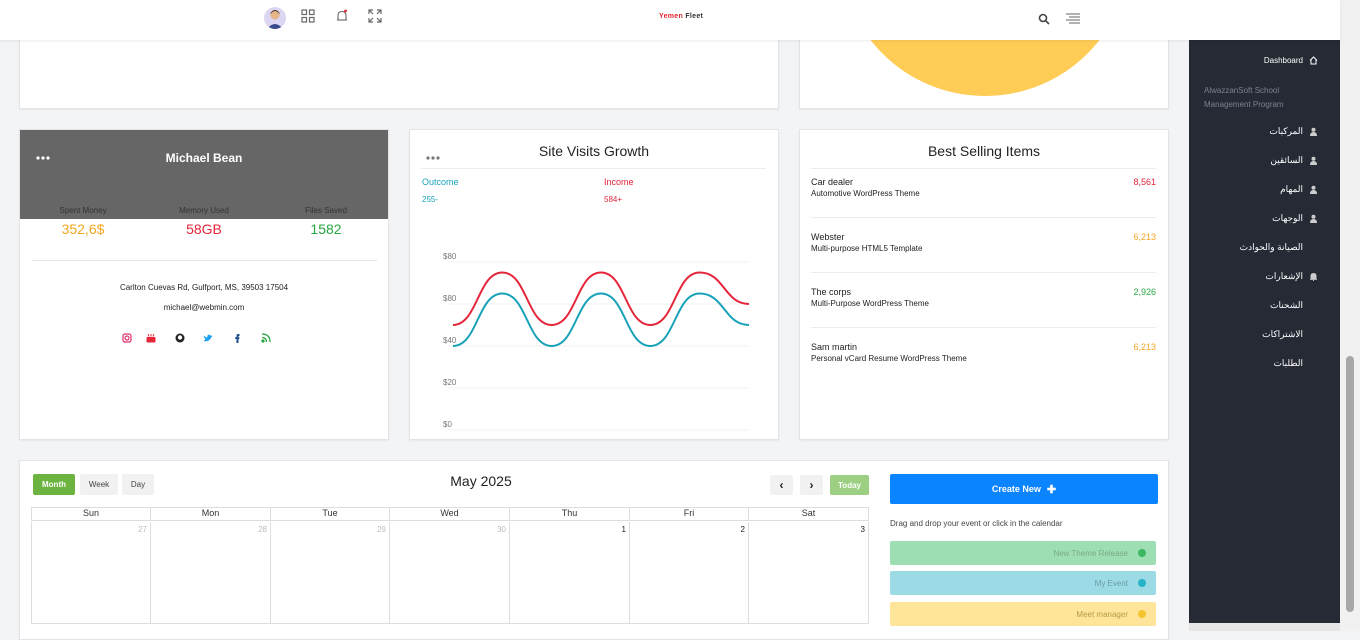  What do you see at coordinates (450, 298) in the screenshot?
I see `y-tick-label: $80` at bounding box center [450, 298].